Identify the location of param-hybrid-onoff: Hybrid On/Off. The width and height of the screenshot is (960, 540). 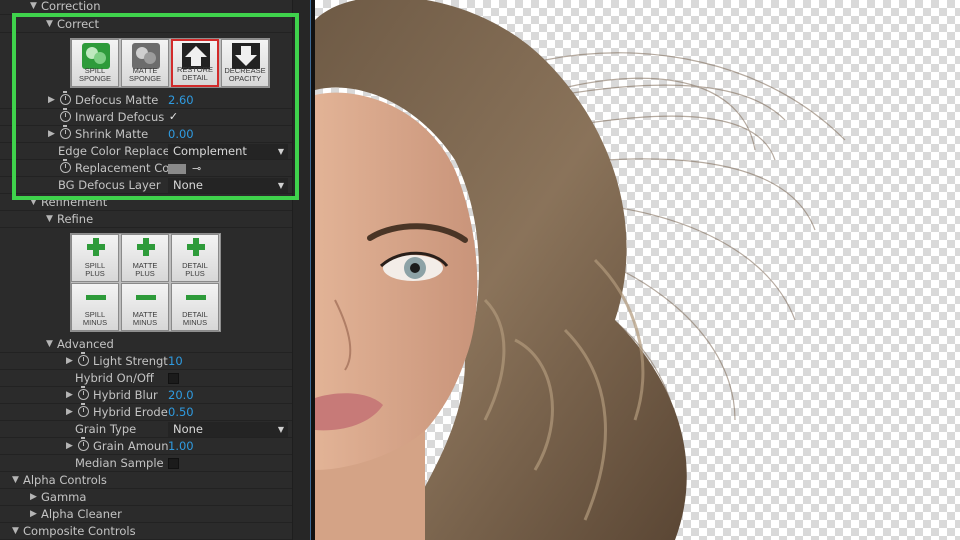
(146, 378).